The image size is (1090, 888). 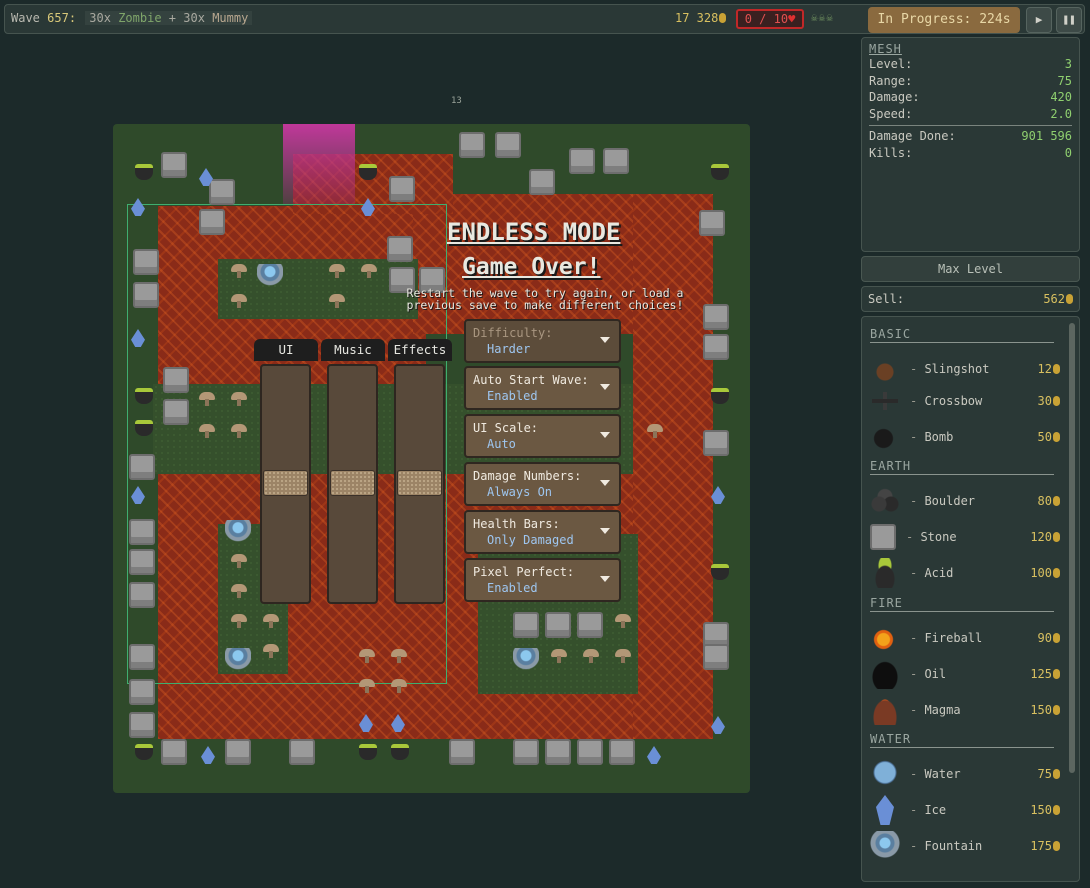 I want to click on ui-scale-select: UI Scale: Auto, so click(x=542, y=436).